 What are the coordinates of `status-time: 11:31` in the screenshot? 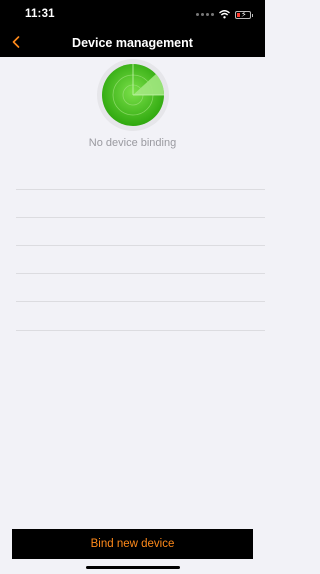 It's located at (40, 14).